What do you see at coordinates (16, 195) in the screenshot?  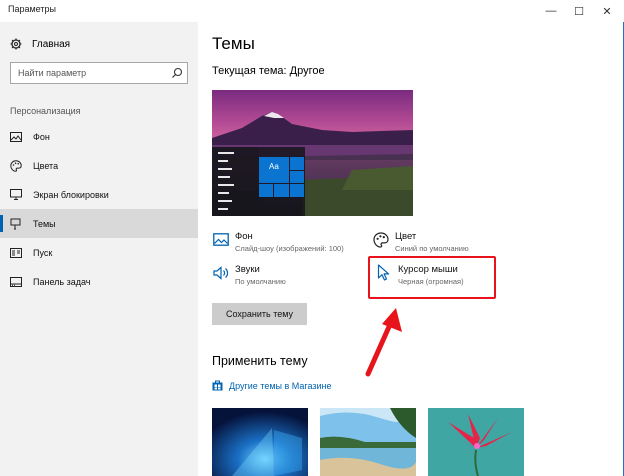 I see `monitor-icon` at bounding box center [16, 195].